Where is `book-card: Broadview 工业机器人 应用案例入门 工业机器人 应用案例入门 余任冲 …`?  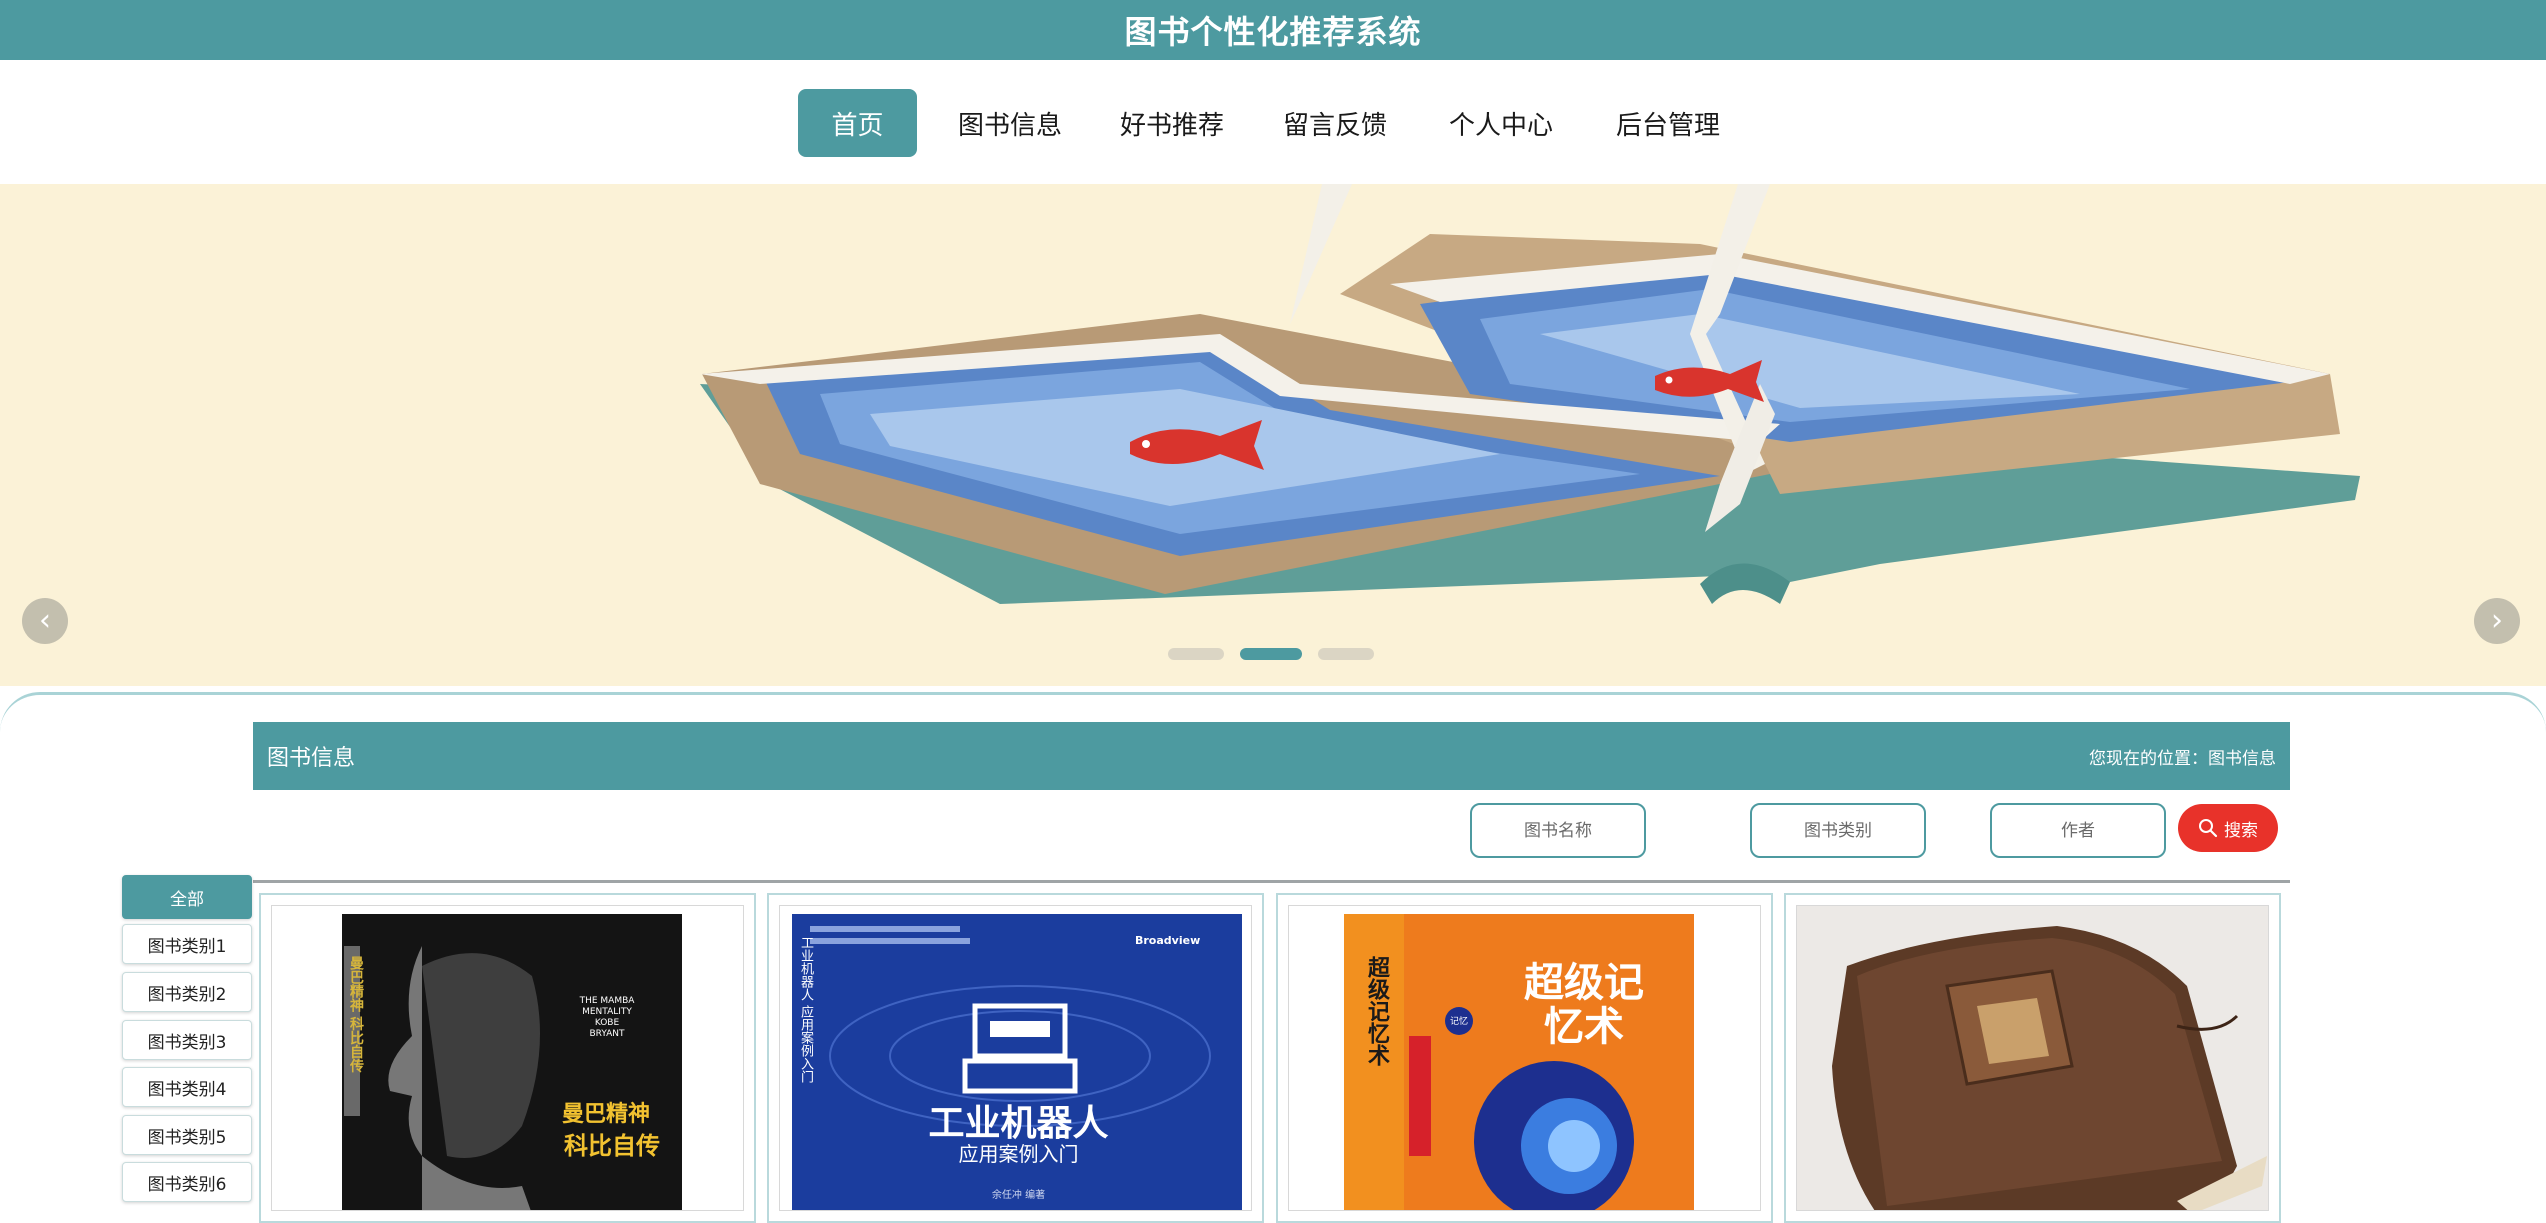 book-card: Broadview 工业机器人 应用案例入门 工业机器人 应用案例入门 余任冲 … is located at coordinates (1015, 1058).